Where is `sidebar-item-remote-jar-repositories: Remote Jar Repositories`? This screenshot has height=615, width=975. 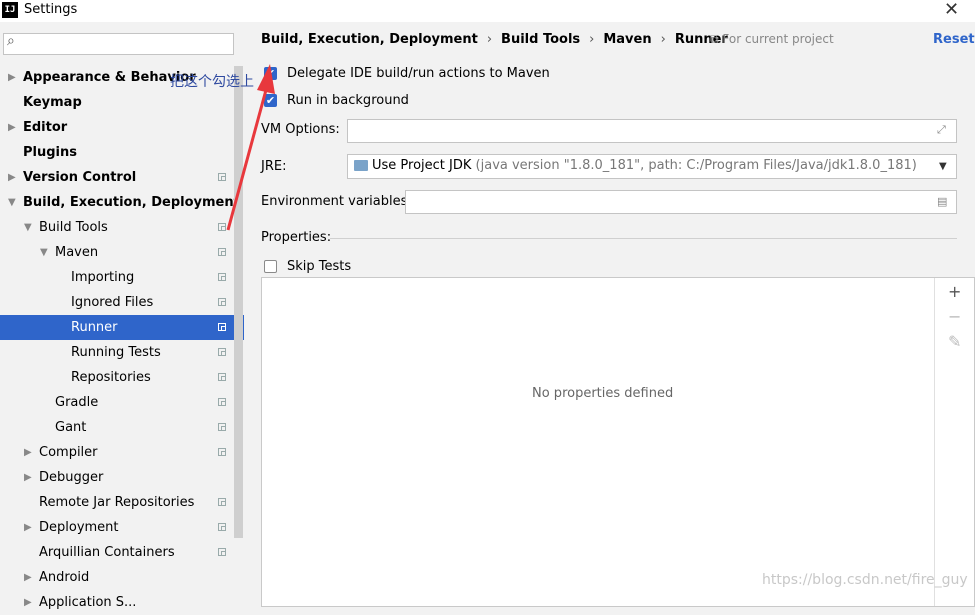
sidebar-item-remote-jar-repositories: Remote Jar Repositories is located at coordinates (122, 502).